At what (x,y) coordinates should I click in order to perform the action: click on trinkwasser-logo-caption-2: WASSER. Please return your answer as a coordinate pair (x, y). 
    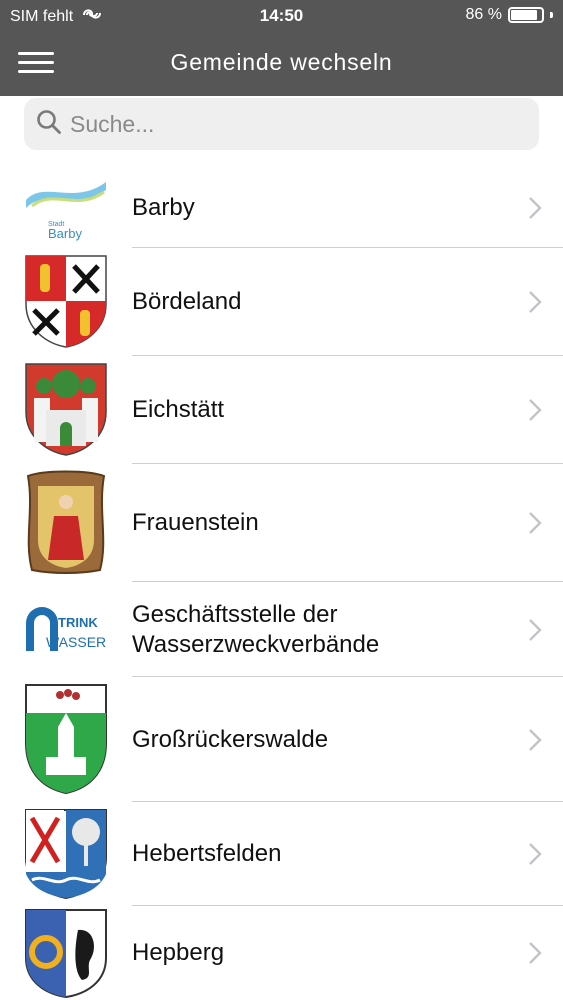
    Looking at the image, I should click on (76, 642).